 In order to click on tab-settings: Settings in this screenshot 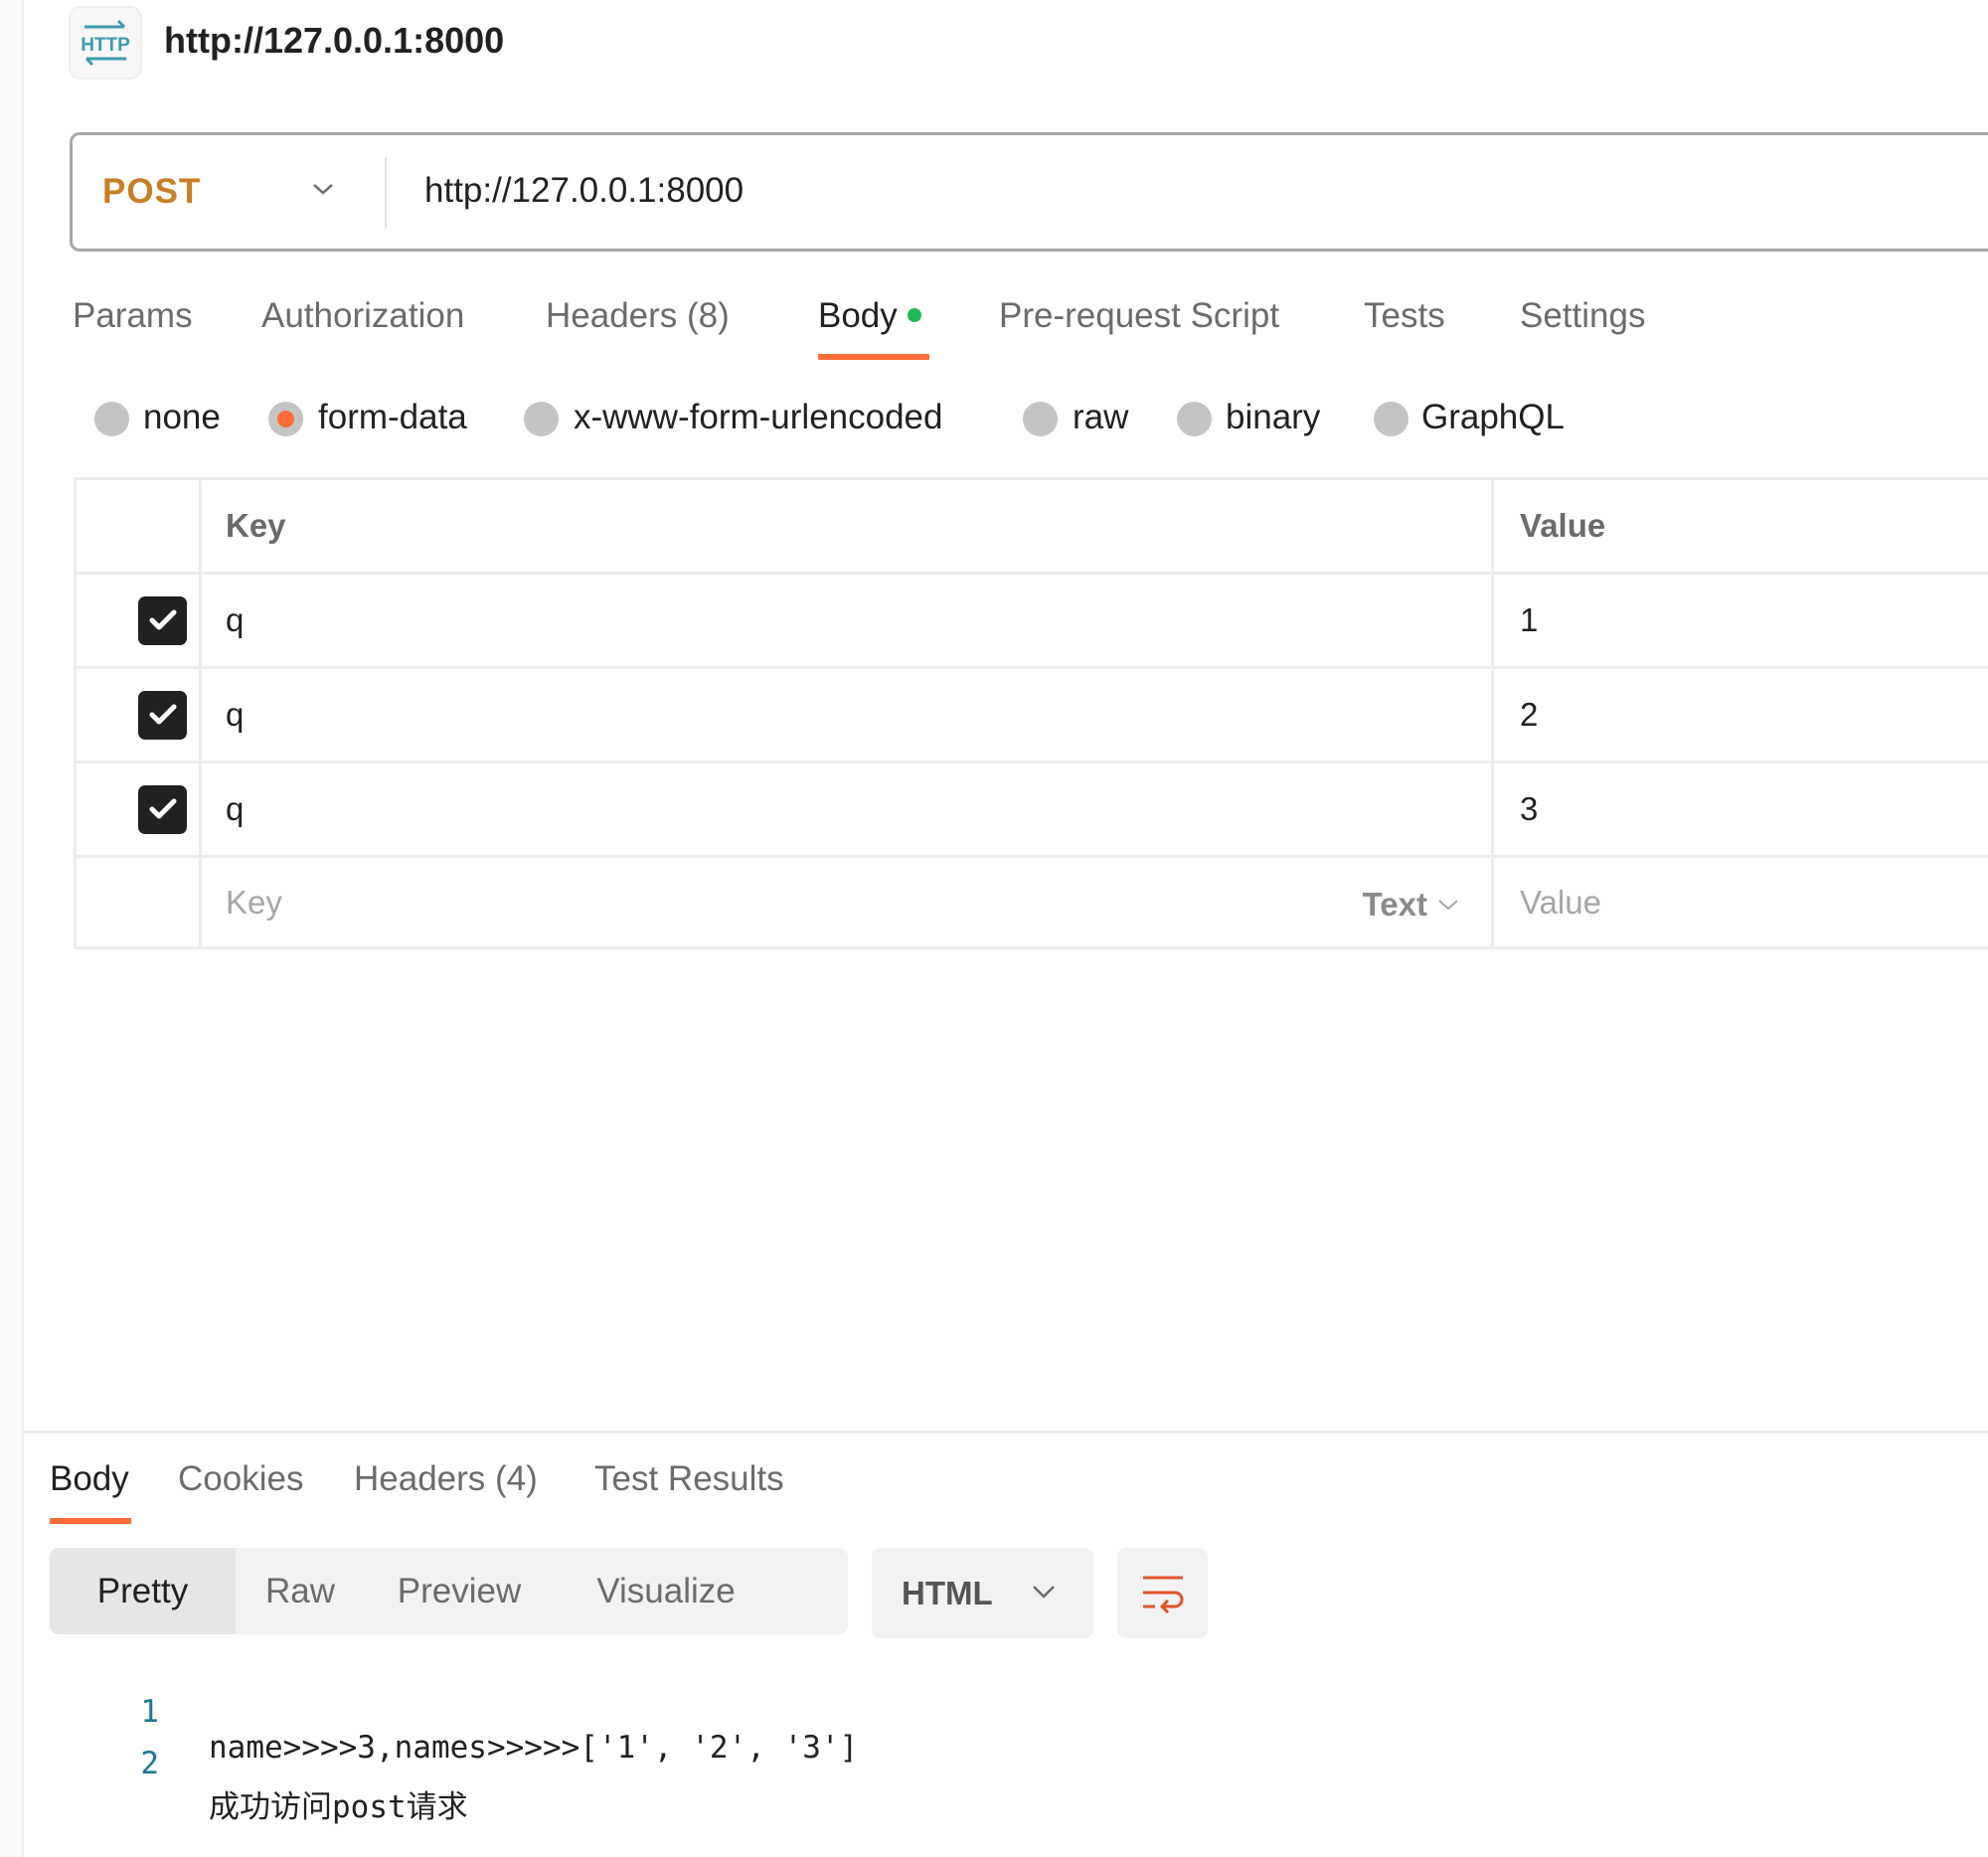, I will do `click(1582, 316)`.